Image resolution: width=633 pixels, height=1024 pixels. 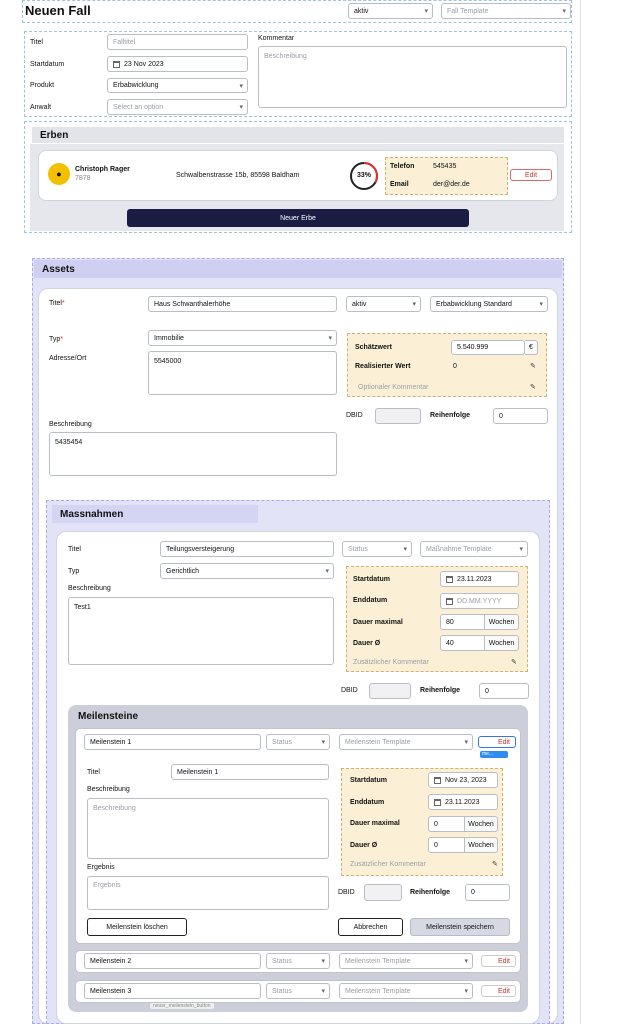 What do you see at coordinates (83, 178) in the screenshot?
I see `erbe-id: 7878` at bounding box center [83, 178].